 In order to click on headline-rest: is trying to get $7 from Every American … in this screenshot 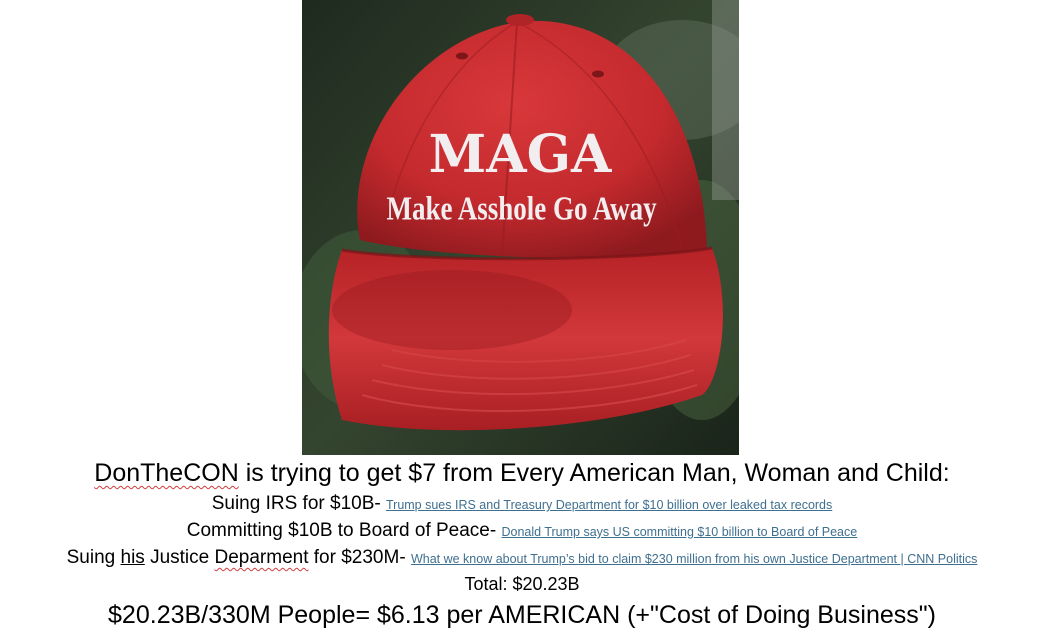, I will do `click(594, 473)`.